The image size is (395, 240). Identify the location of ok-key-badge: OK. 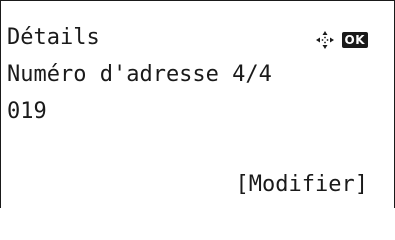
(354, 40).